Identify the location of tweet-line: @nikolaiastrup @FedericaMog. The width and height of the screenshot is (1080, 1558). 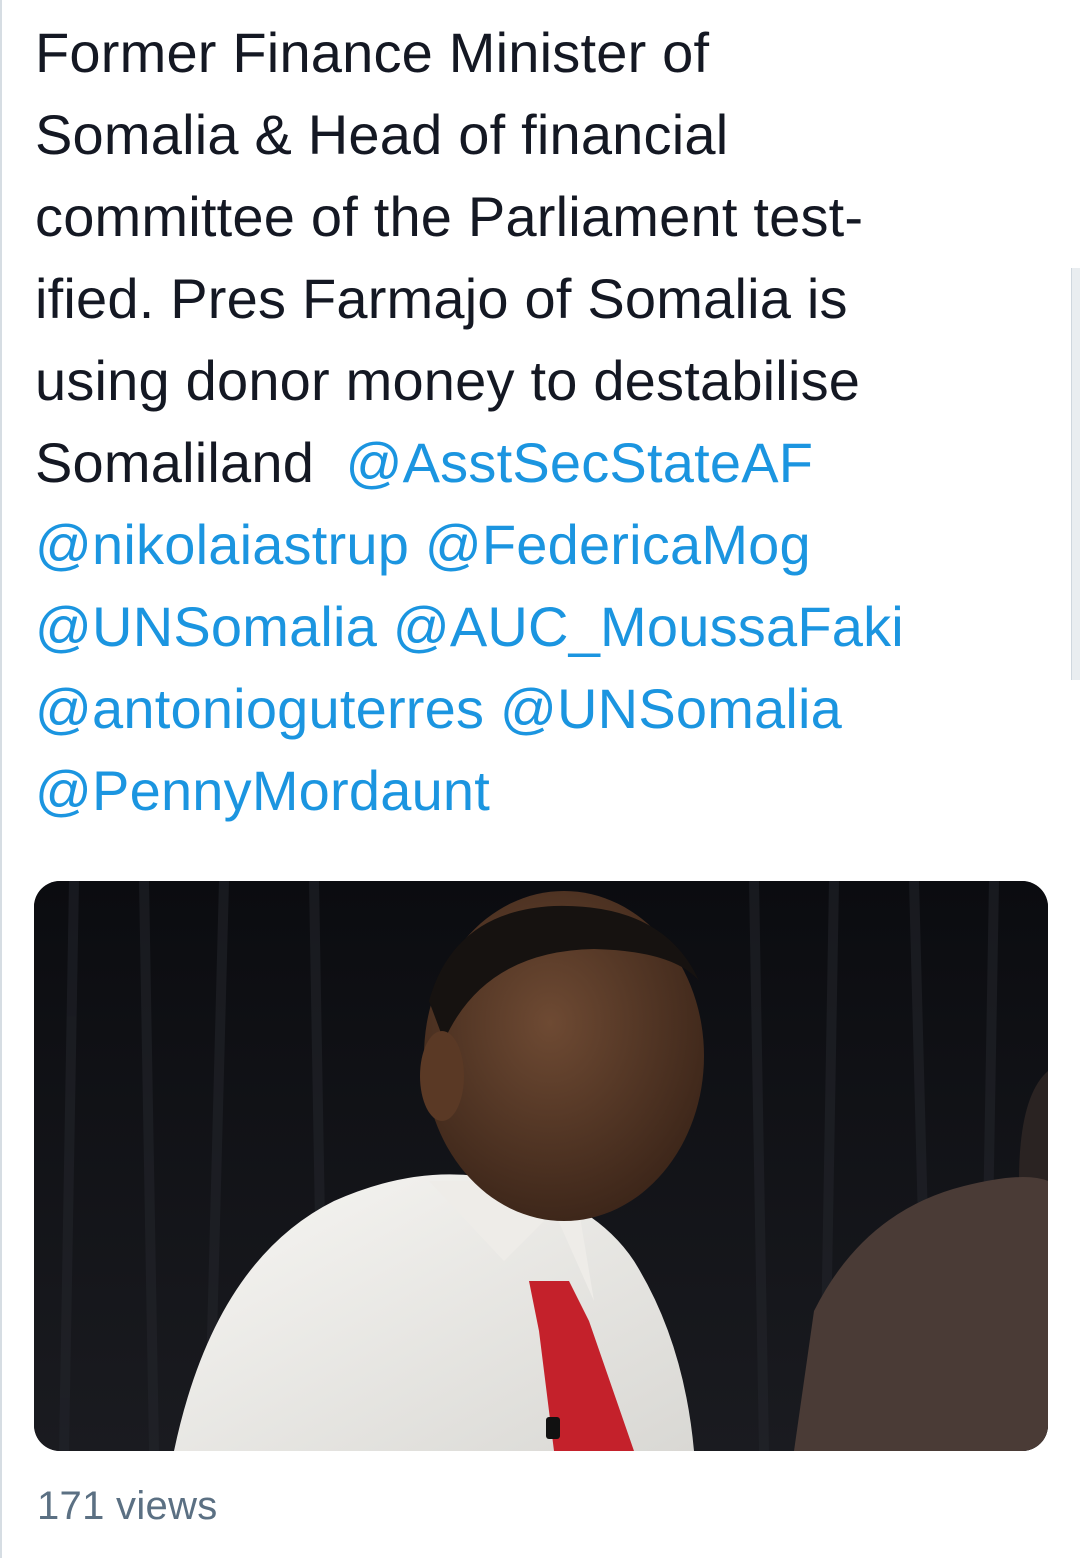
(540, 545).